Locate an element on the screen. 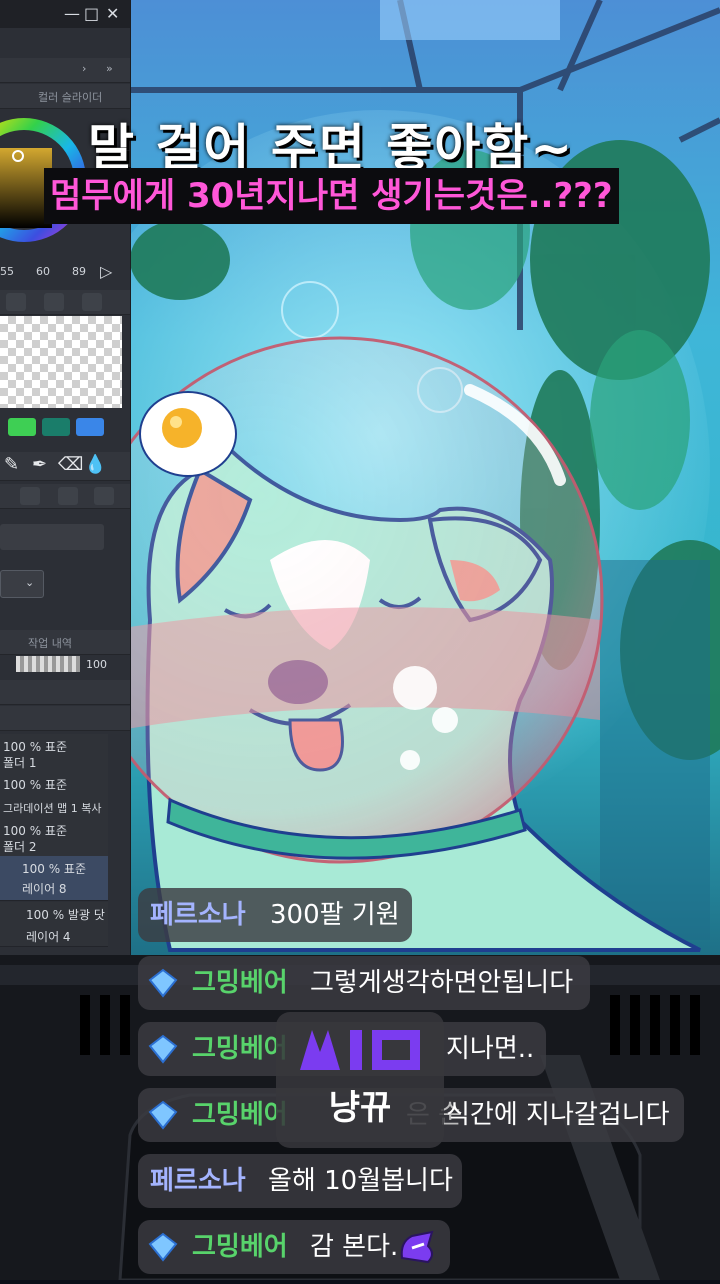  chat-message: 페르소나 300팔 기원 is located at coordinates (275, 915).